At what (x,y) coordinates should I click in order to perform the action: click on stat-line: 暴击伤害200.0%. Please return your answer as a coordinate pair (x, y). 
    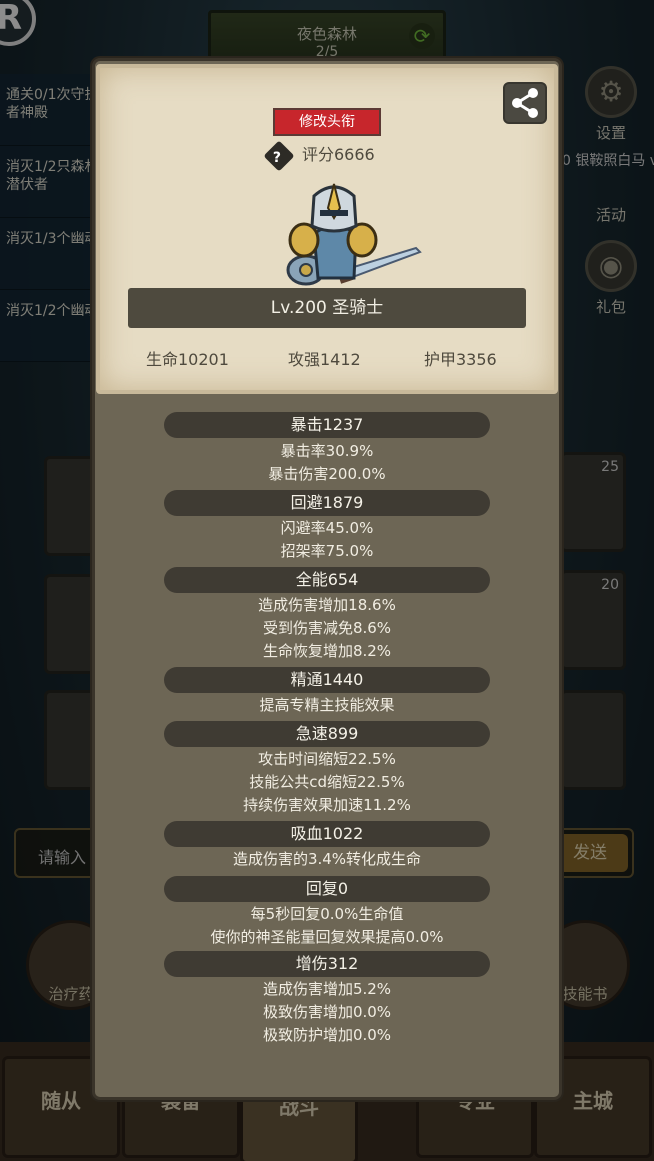
    Looking at the image, I should click on (327, 474).